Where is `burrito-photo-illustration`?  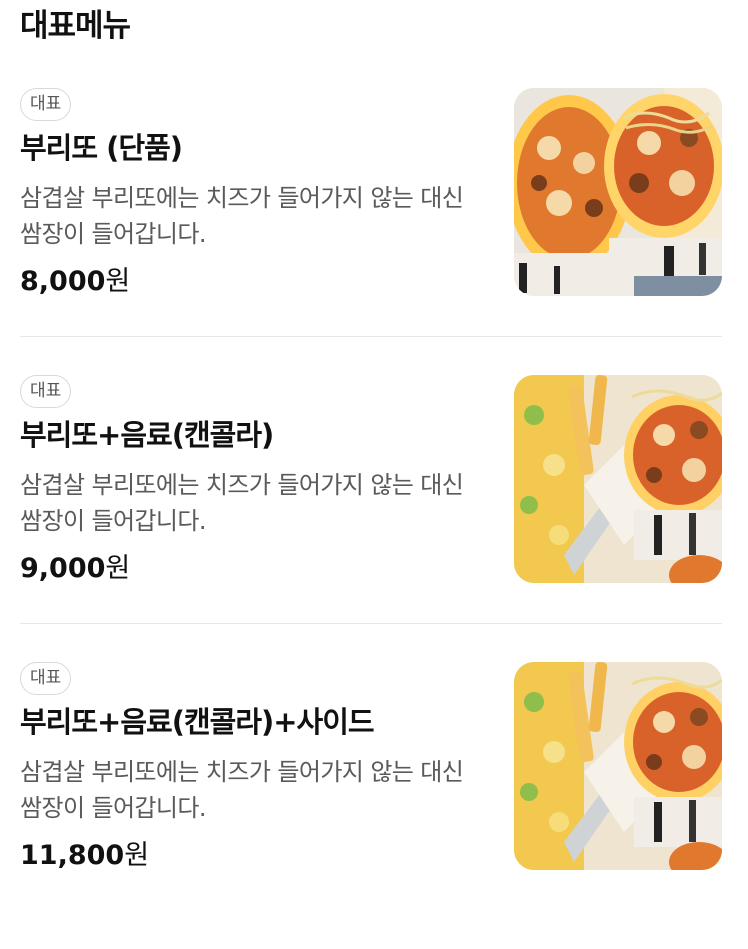 burrito-photo-illustration is located at coordinates (618, 192).